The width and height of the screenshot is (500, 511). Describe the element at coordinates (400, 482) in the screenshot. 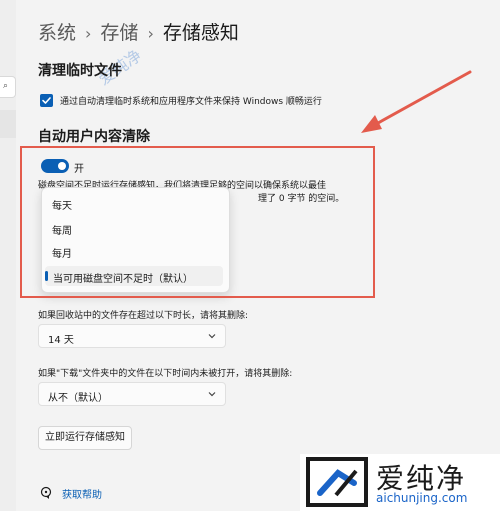

I see `watermark: 爱纯净 aichunjing.com` at that location.